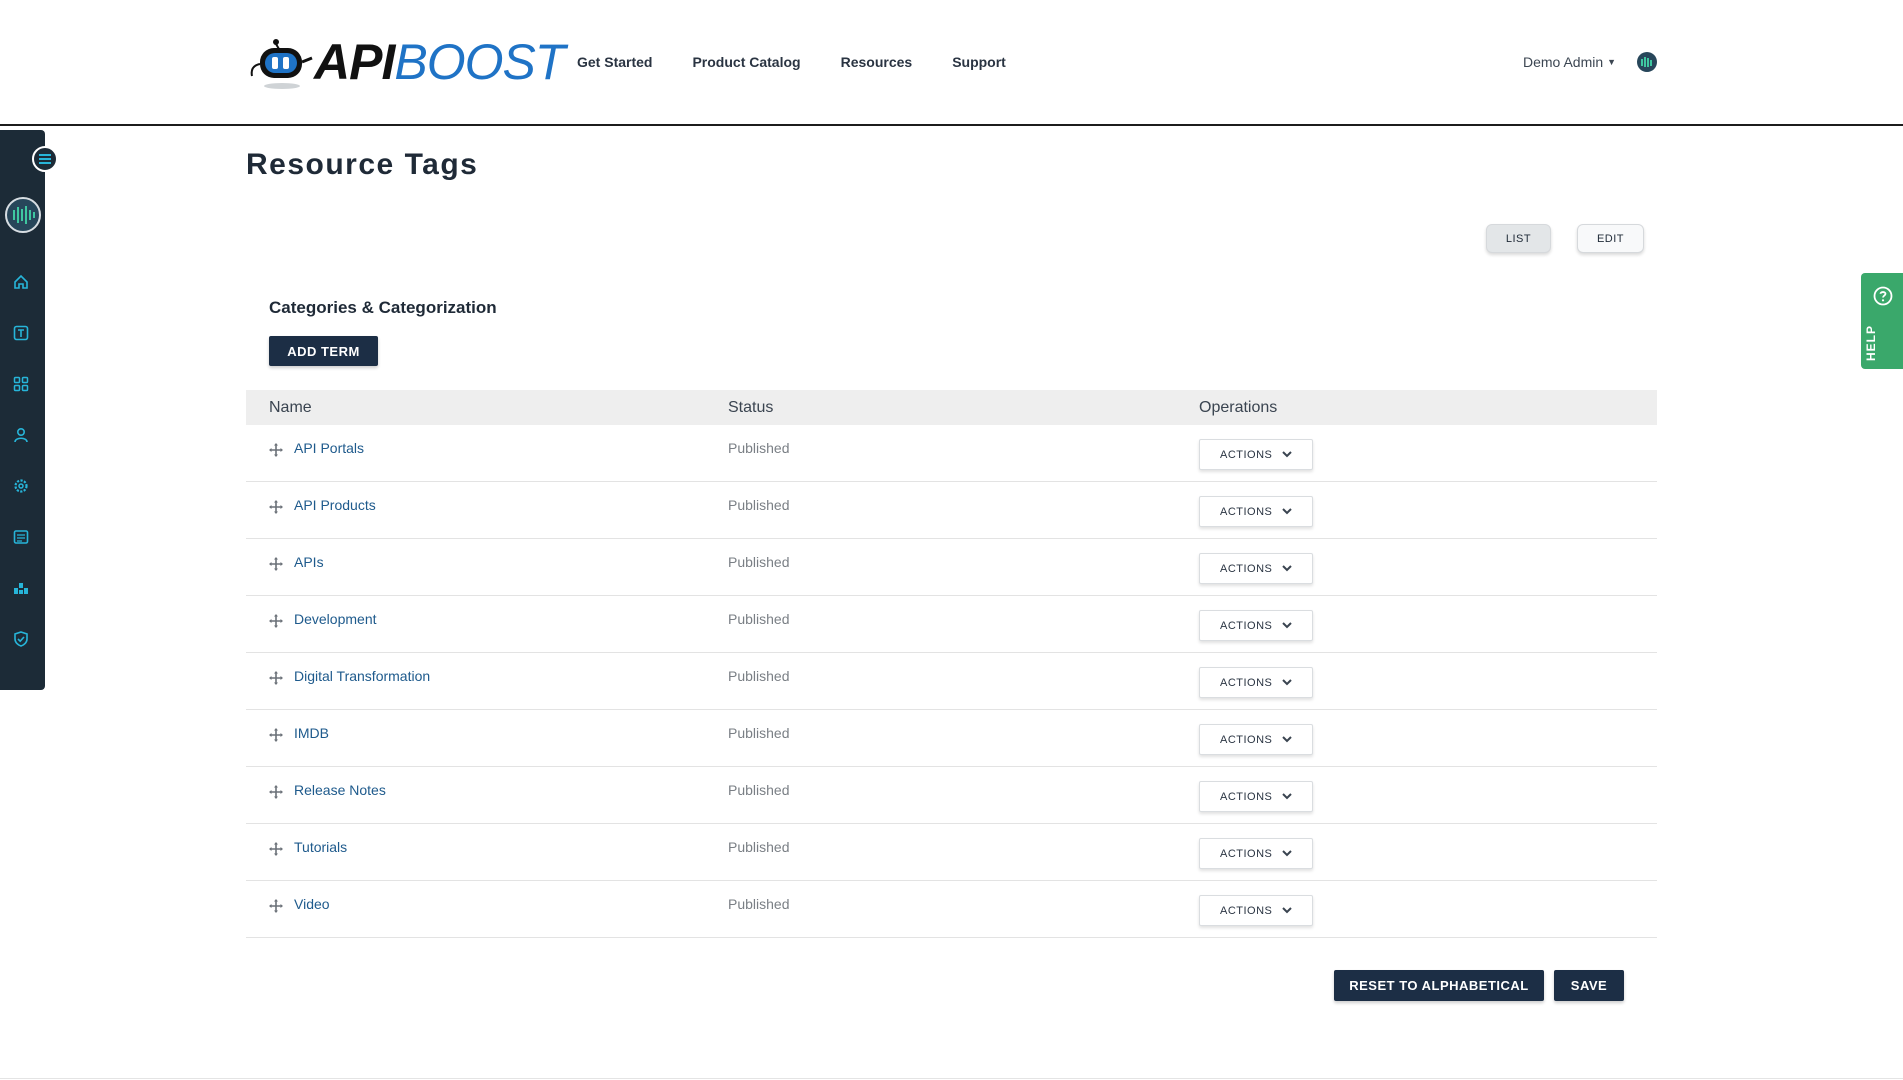  What do you see at coordinates (21, 537) in the screenshot?
I see `content-icon` at bounding box center [21, 537].